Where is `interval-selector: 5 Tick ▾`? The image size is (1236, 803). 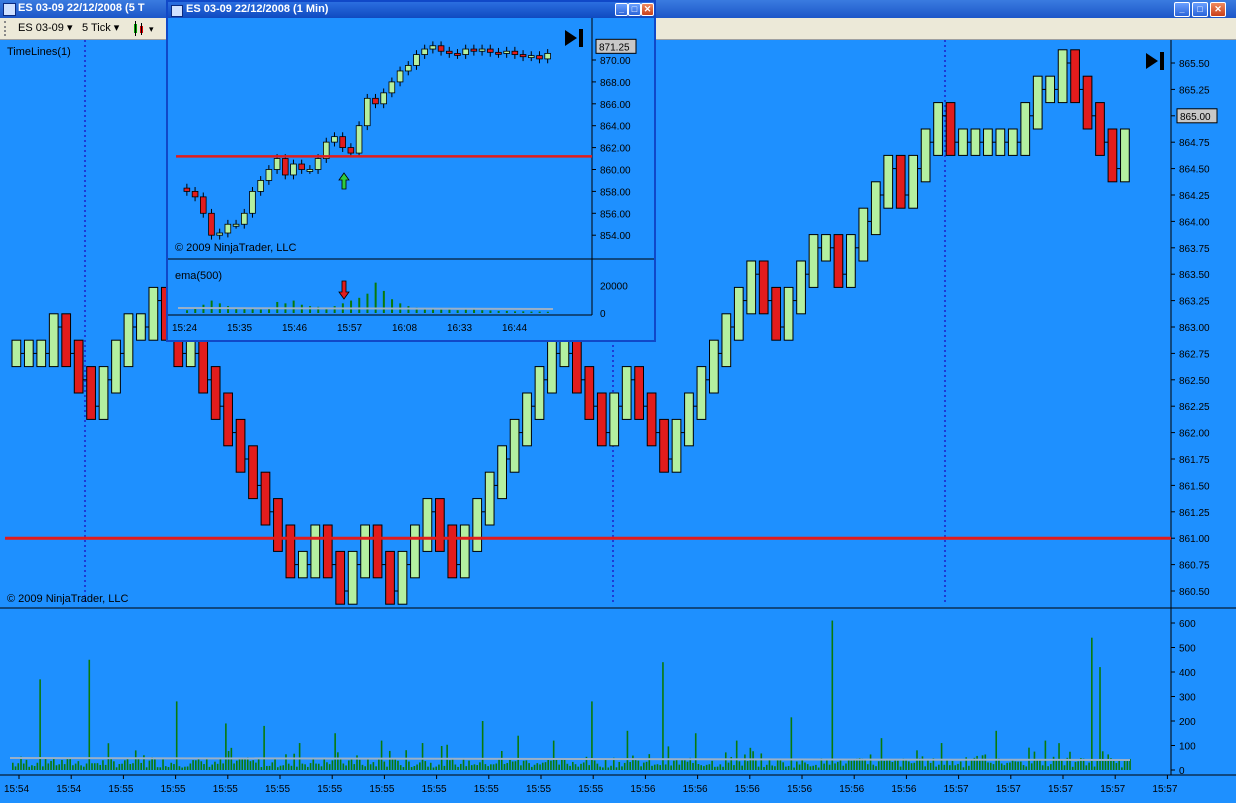
interval-selector: 5 Tick ▾ is located at coordinates (100, 28).